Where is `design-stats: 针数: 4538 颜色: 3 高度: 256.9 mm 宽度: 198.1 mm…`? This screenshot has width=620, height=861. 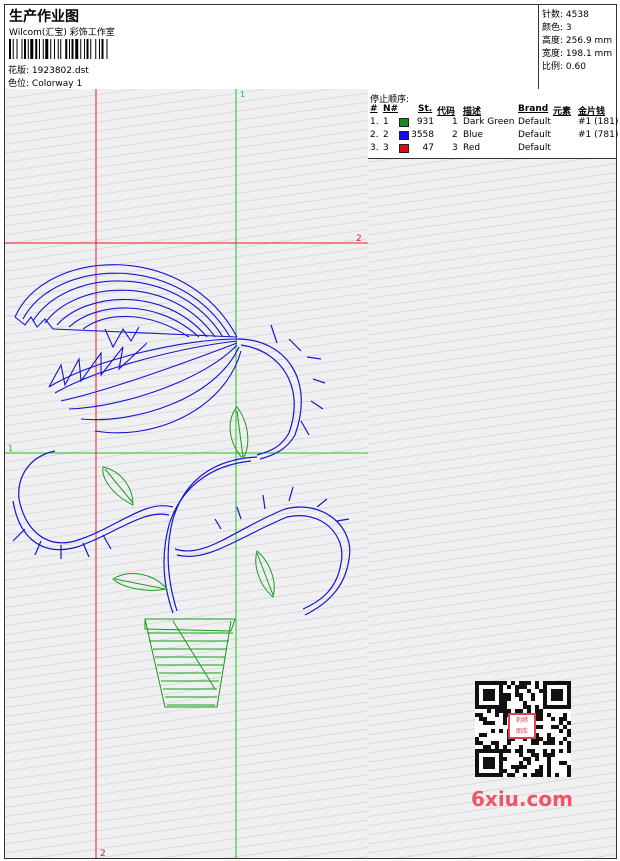 design-stats: 针数: 4538 颜色: 3 高度: 256.9 mm 宽度: 198.1 mm… is located at coordinates (577, 47).